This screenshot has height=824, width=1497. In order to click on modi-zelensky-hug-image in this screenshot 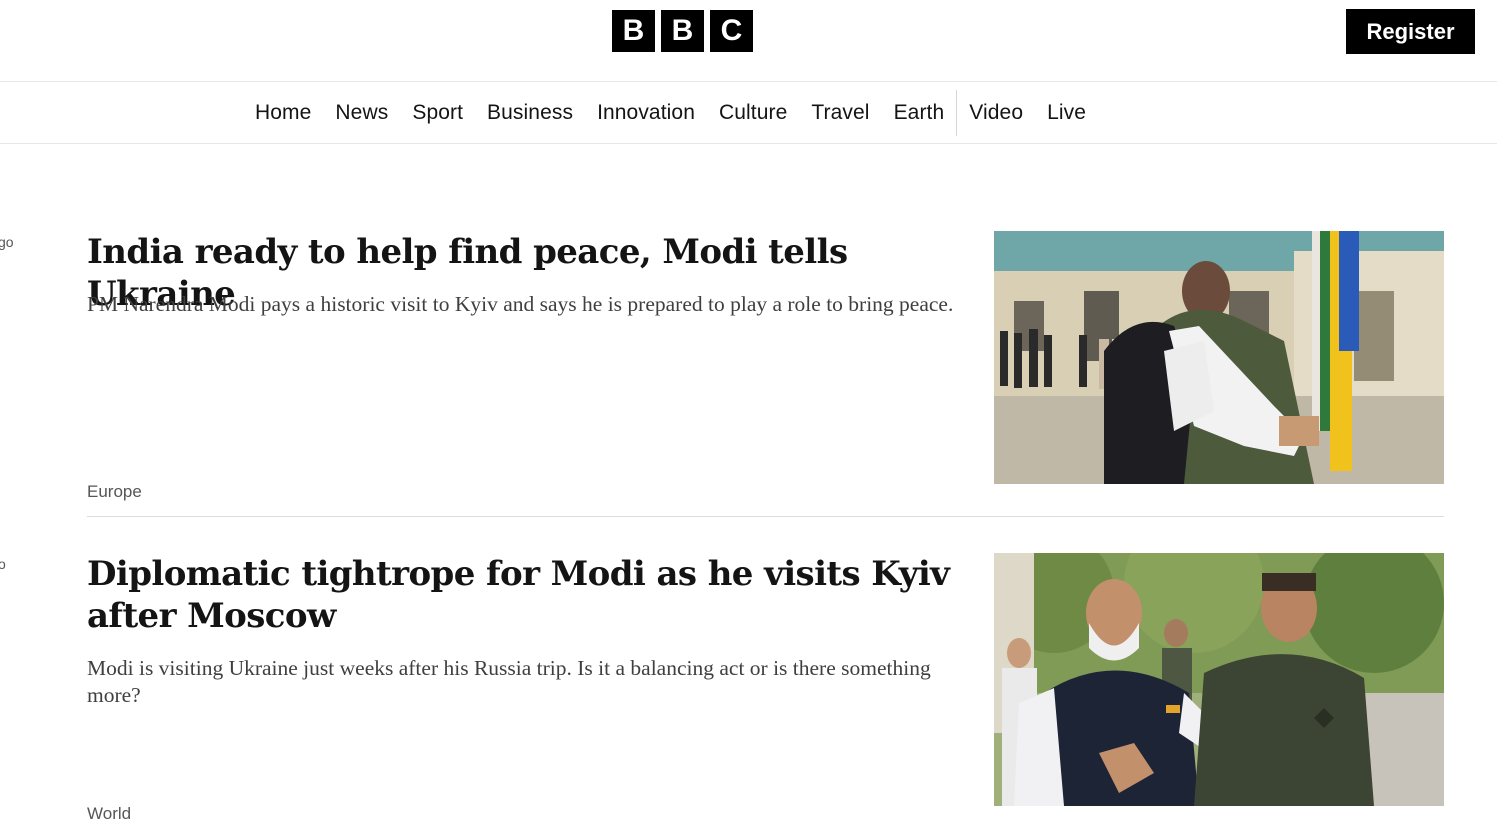, I will do `click(1219, 357)`.